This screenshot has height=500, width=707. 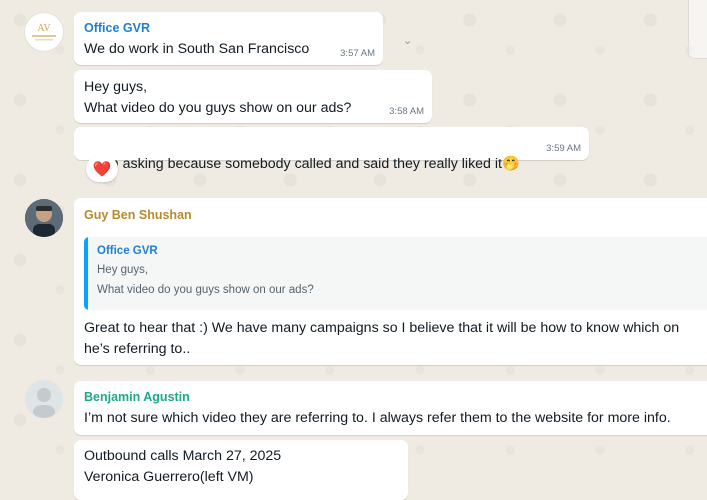 I want to click on avatar-benjamin-agustin, so click(x=44, y=399).